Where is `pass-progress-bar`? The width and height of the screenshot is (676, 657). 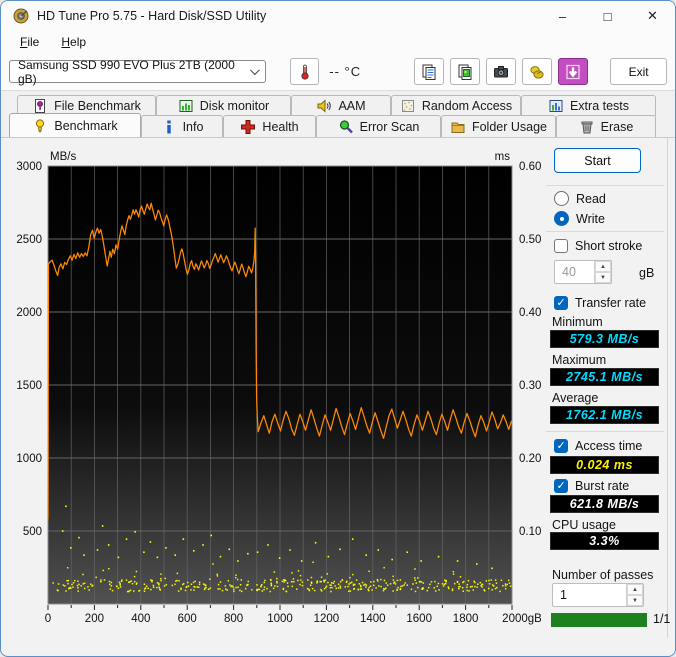
pass-progress-bar is located at coordinates (599, 620).